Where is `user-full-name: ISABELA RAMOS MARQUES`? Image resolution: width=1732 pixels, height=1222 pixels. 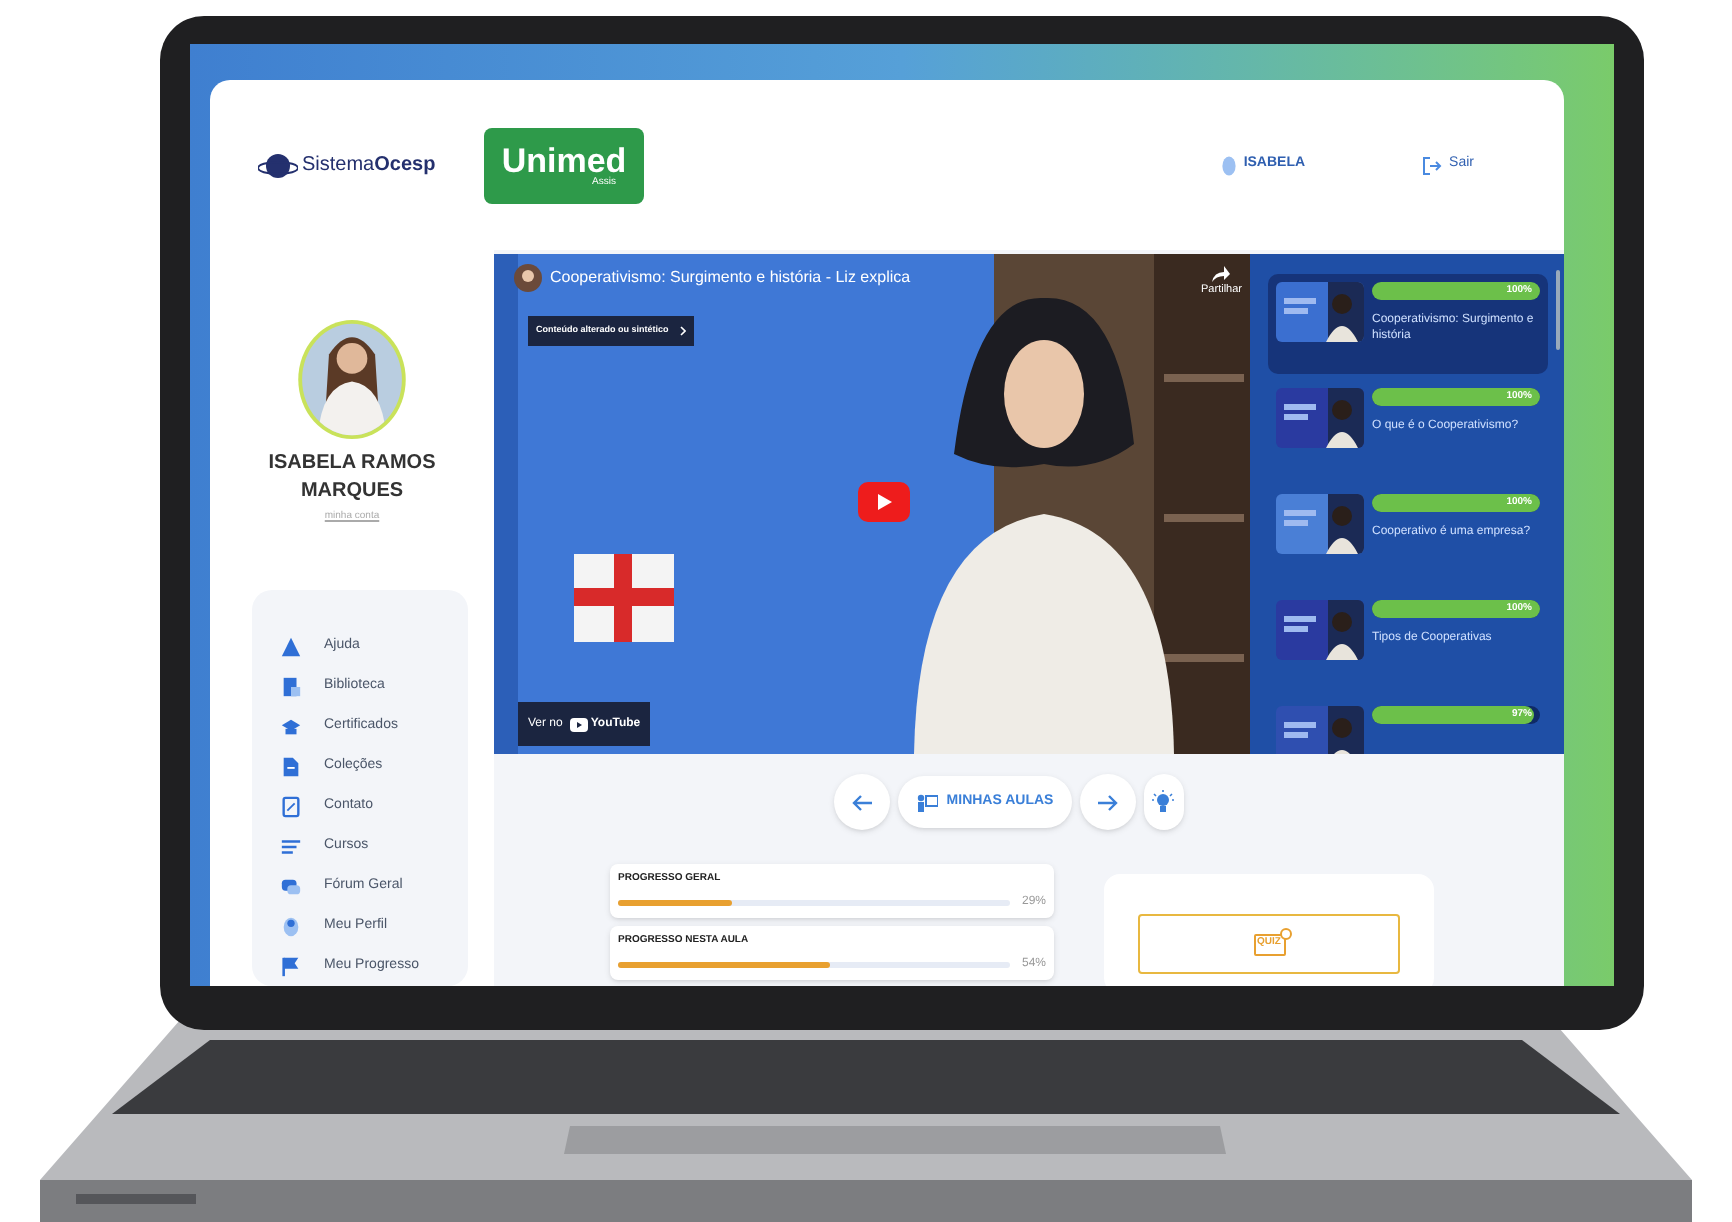 user-full-name: ISABELA RAMOS MARQUES is located at coordinates (352, 477).